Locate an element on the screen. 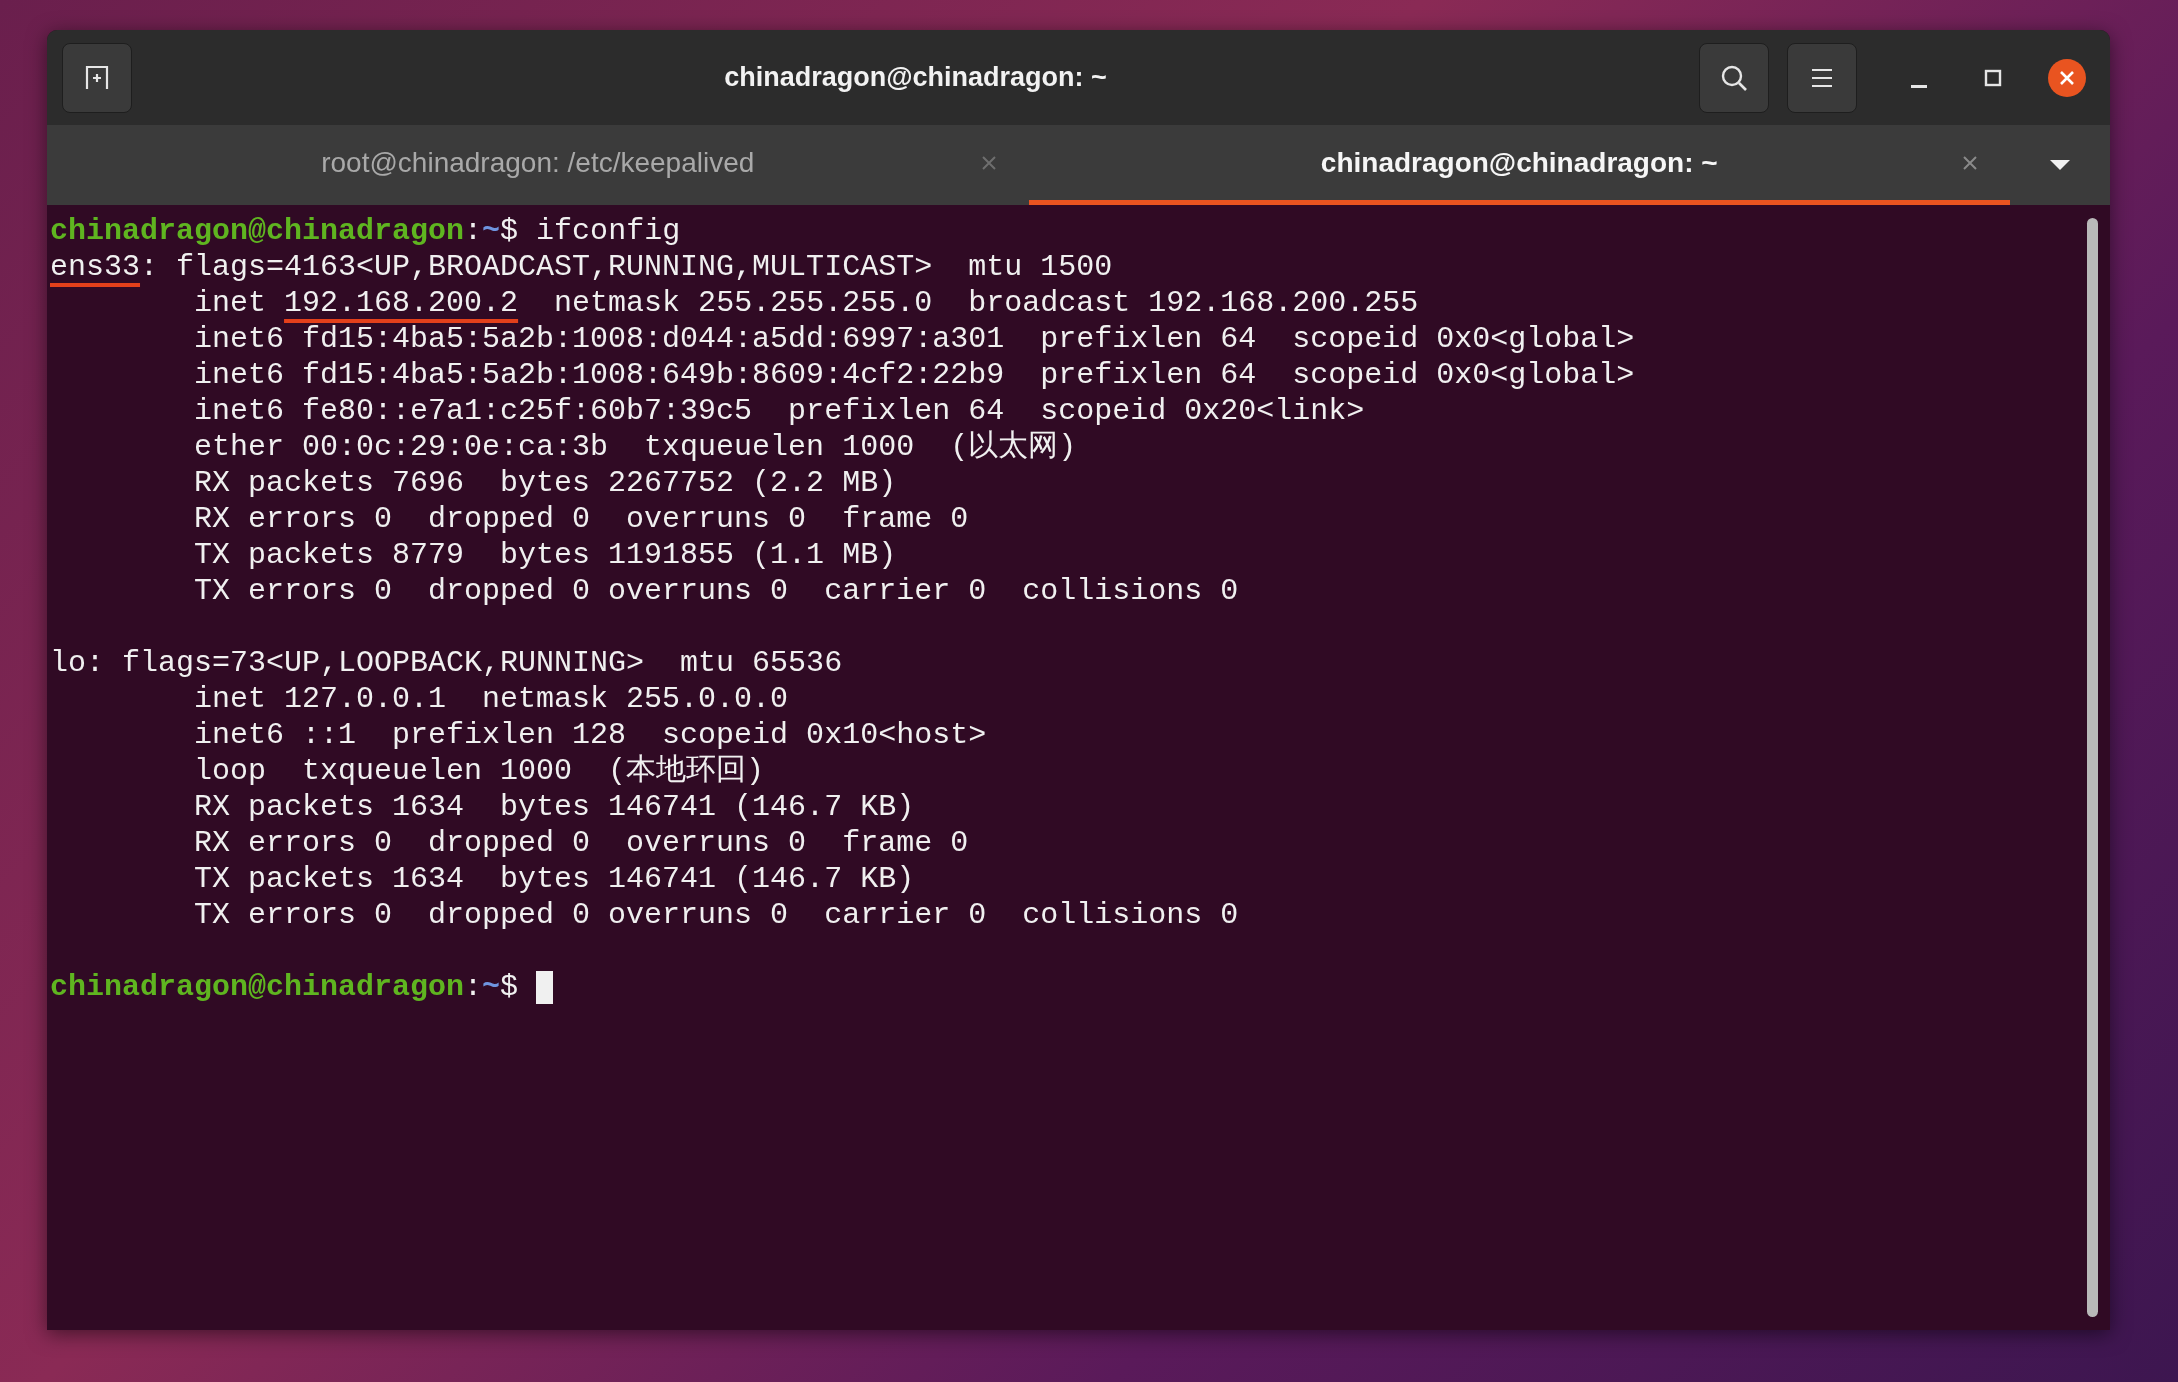  output-line: lo: flags=73<UP,LOOPBACK,RUNNING> mtu 65536 is located at coordinates (446, 663).